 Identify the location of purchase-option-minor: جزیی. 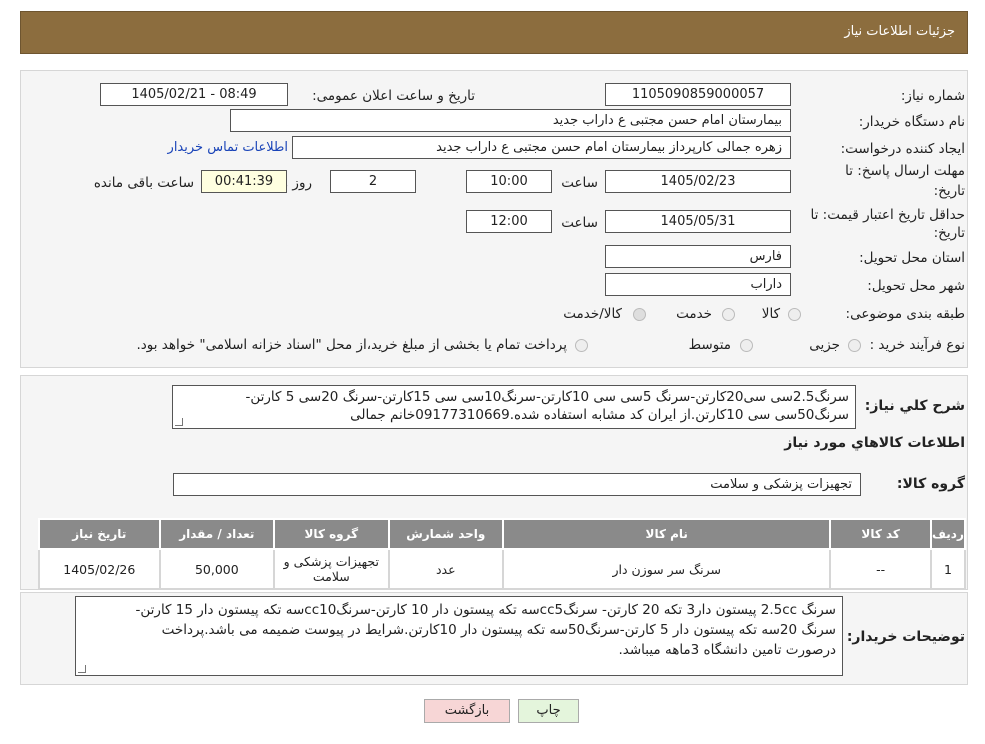
(824, 345).